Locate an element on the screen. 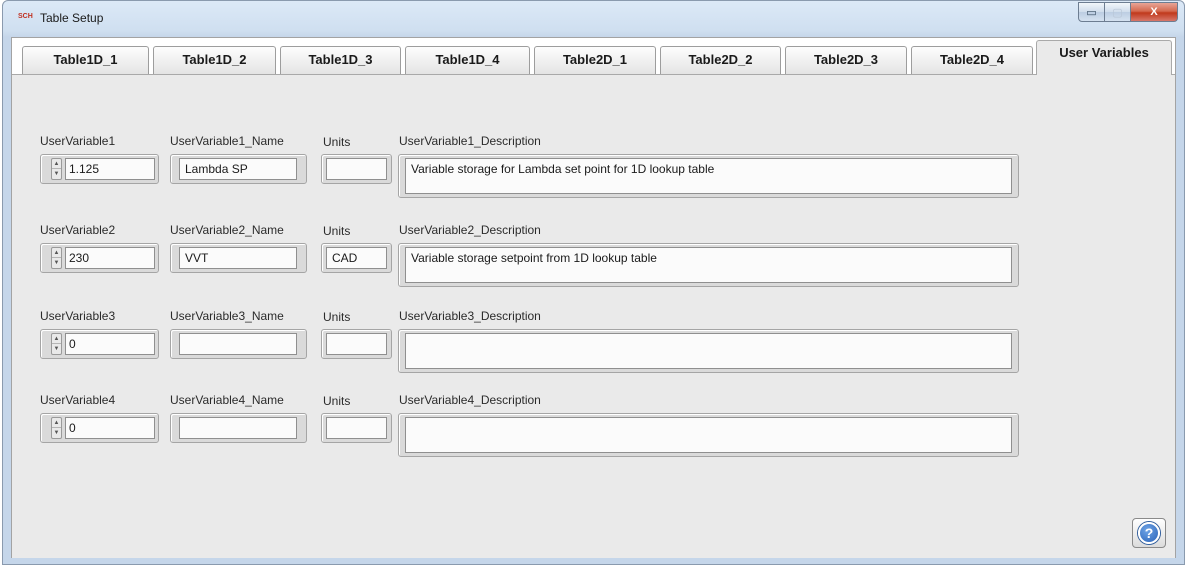  tab-table2d-3: Table2D_3 is located at coordinates (846, 60).